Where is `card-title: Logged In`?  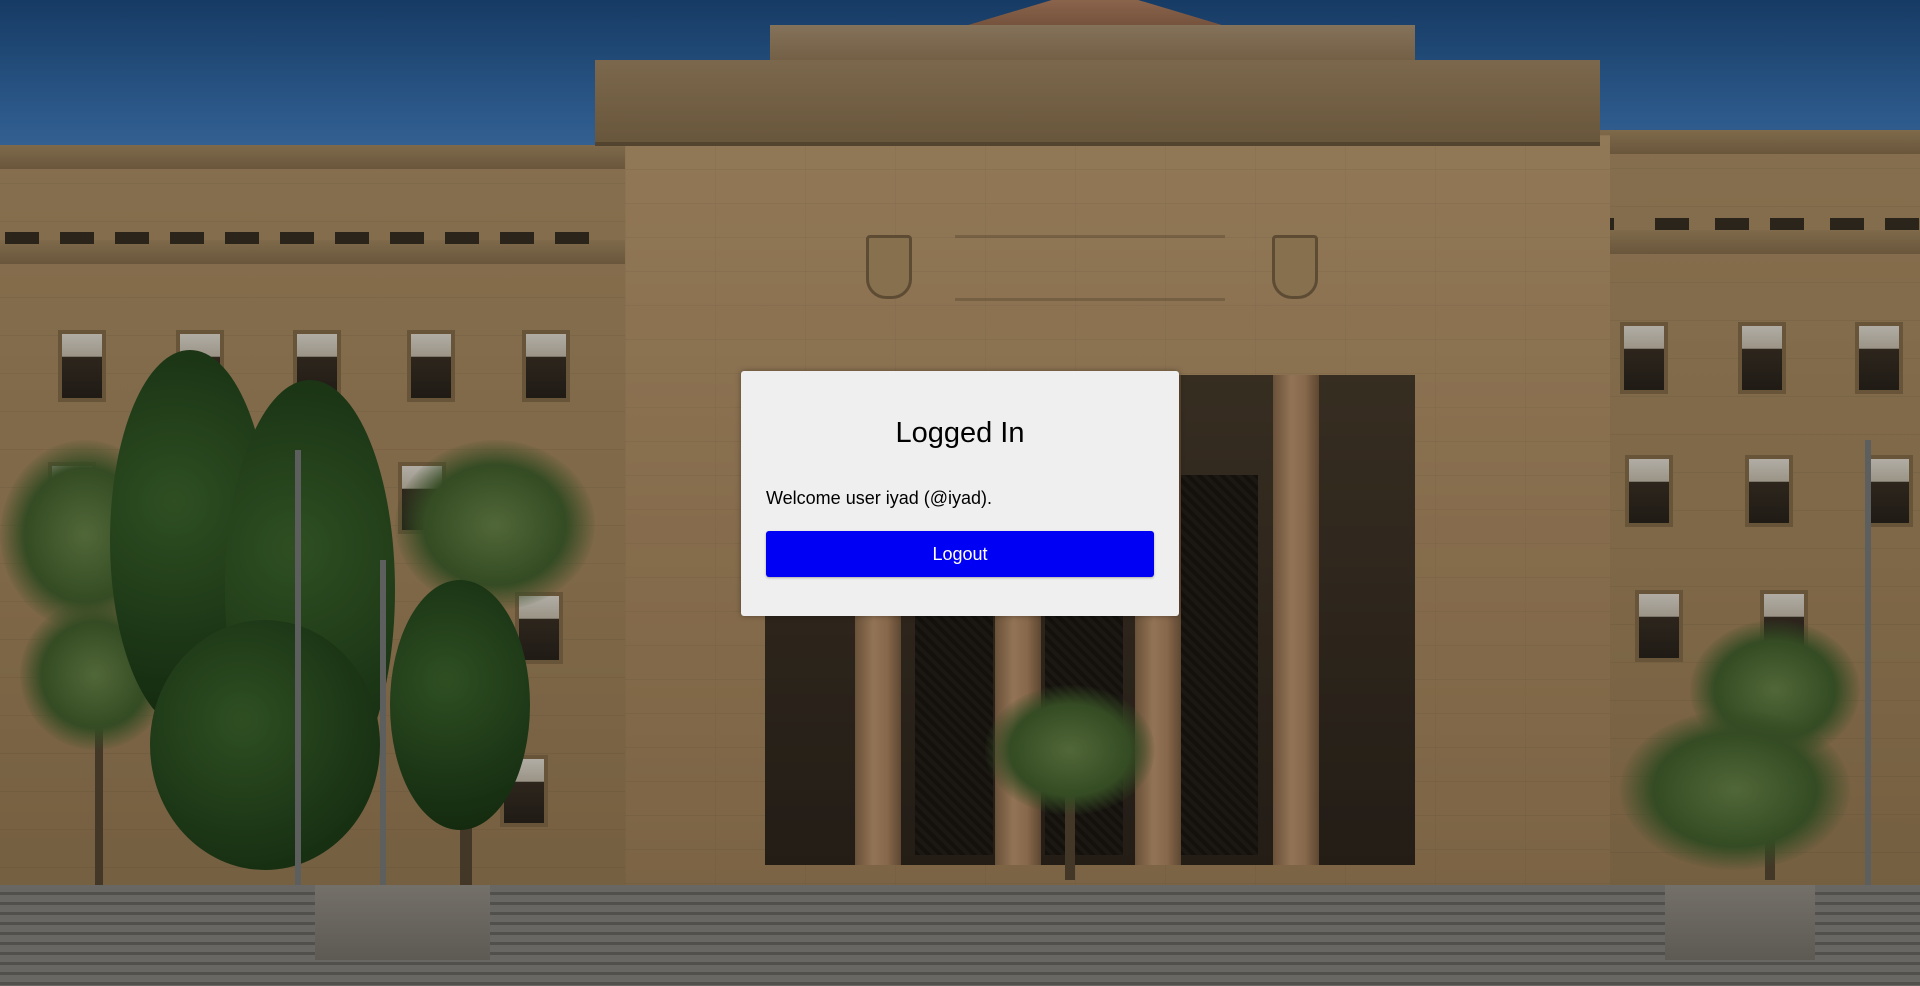 card-title: Logged In is located at coordinates (960, 433).